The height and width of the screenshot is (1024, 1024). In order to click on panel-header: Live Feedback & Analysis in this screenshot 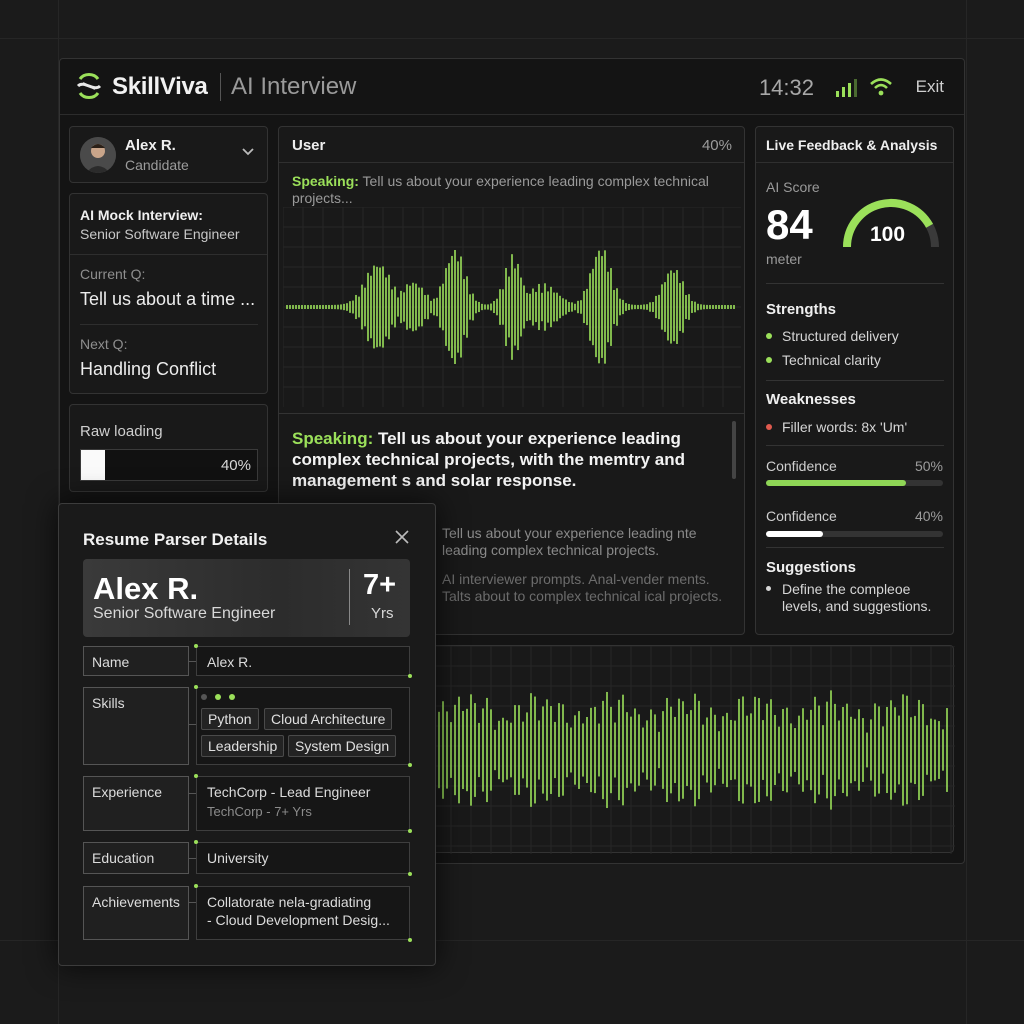, I will do `click(854, 145)`.